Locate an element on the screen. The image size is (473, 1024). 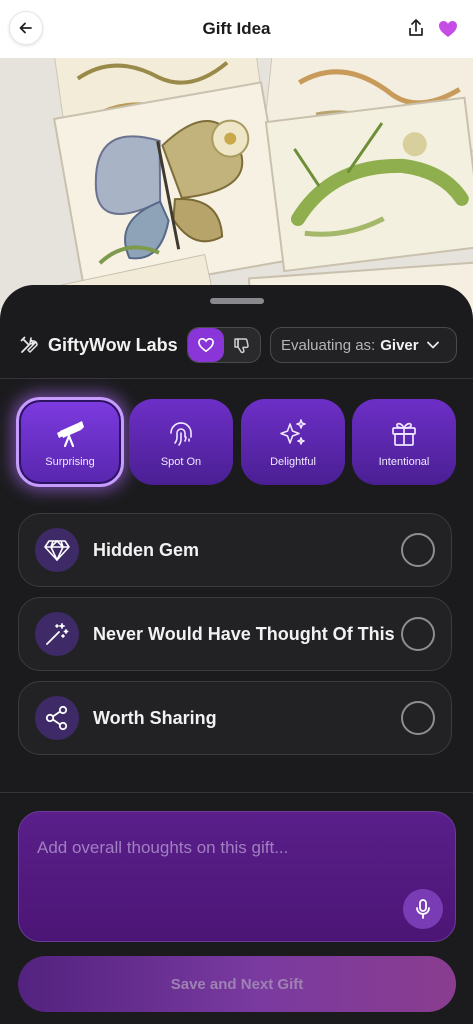
page-title: Gift Idea is located at coordinates (236, 28).